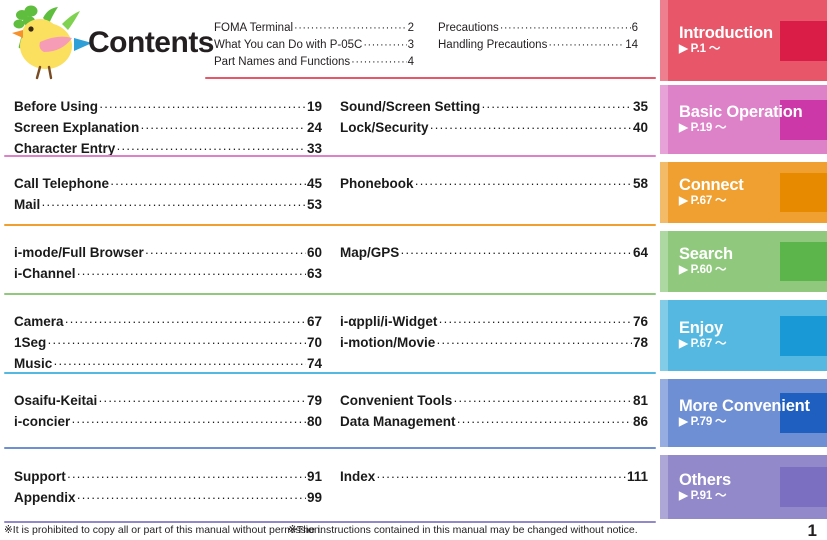 This screenshot has height=540, width=827. What do you see at coordinates (743, 119) in the screenshot?
I see `section-tab-basic-operation: Basic Operation ▶ P.19 ～` at bounding box center [743, 119].